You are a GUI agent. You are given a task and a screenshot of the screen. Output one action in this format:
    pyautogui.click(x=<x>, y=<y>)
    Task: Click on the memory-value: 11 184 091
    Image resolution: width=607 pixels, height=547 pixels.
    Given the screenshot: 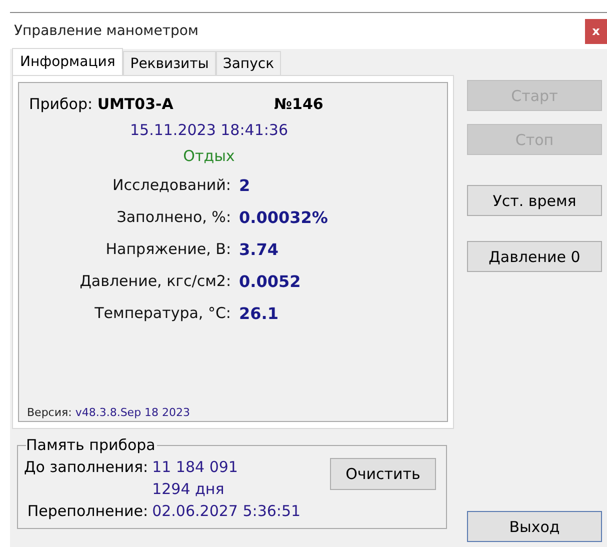 What is the action you would take?
    pyautogui.click(x=195, y=467)
    